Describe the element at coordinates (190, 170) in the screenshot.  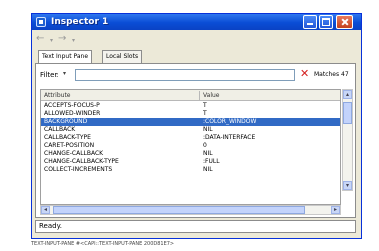
I see `table-row: COLLECT-INCREMENTS NIL` at that location.